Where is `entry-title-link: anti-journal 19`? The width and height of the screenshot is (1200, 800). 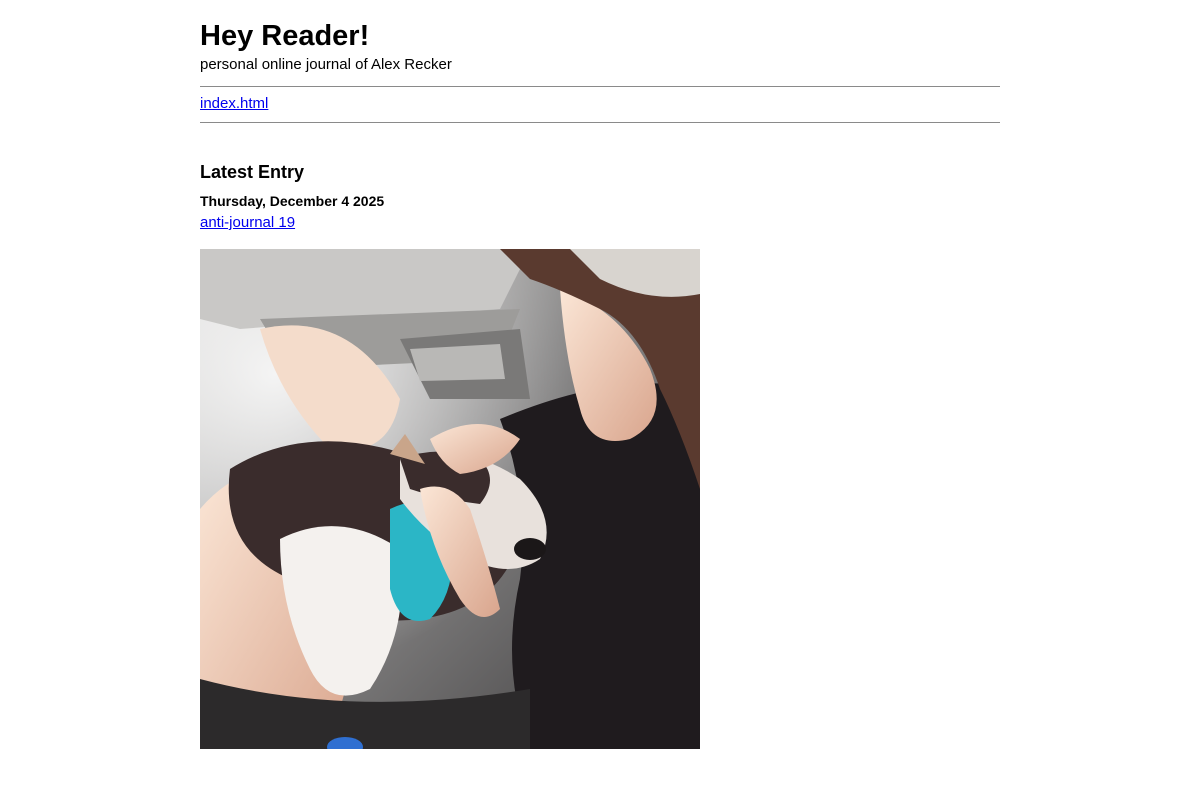
entry-title-link: anti-journal 19 is located at coordinates (247, 223).